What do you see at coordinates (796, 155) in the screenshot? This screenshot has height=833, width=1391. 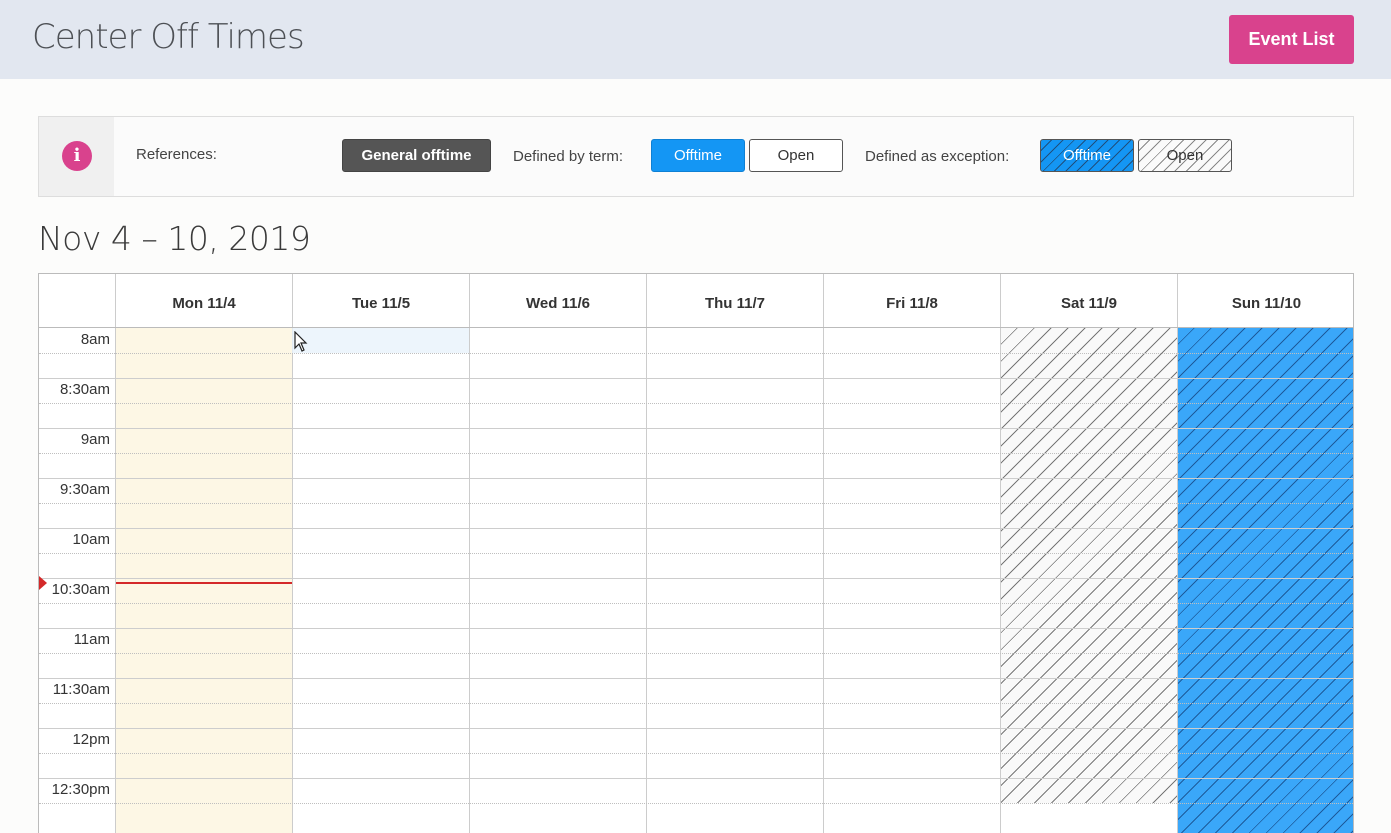 I see `term-open-legend: Open` at bounding box center [796, 155].